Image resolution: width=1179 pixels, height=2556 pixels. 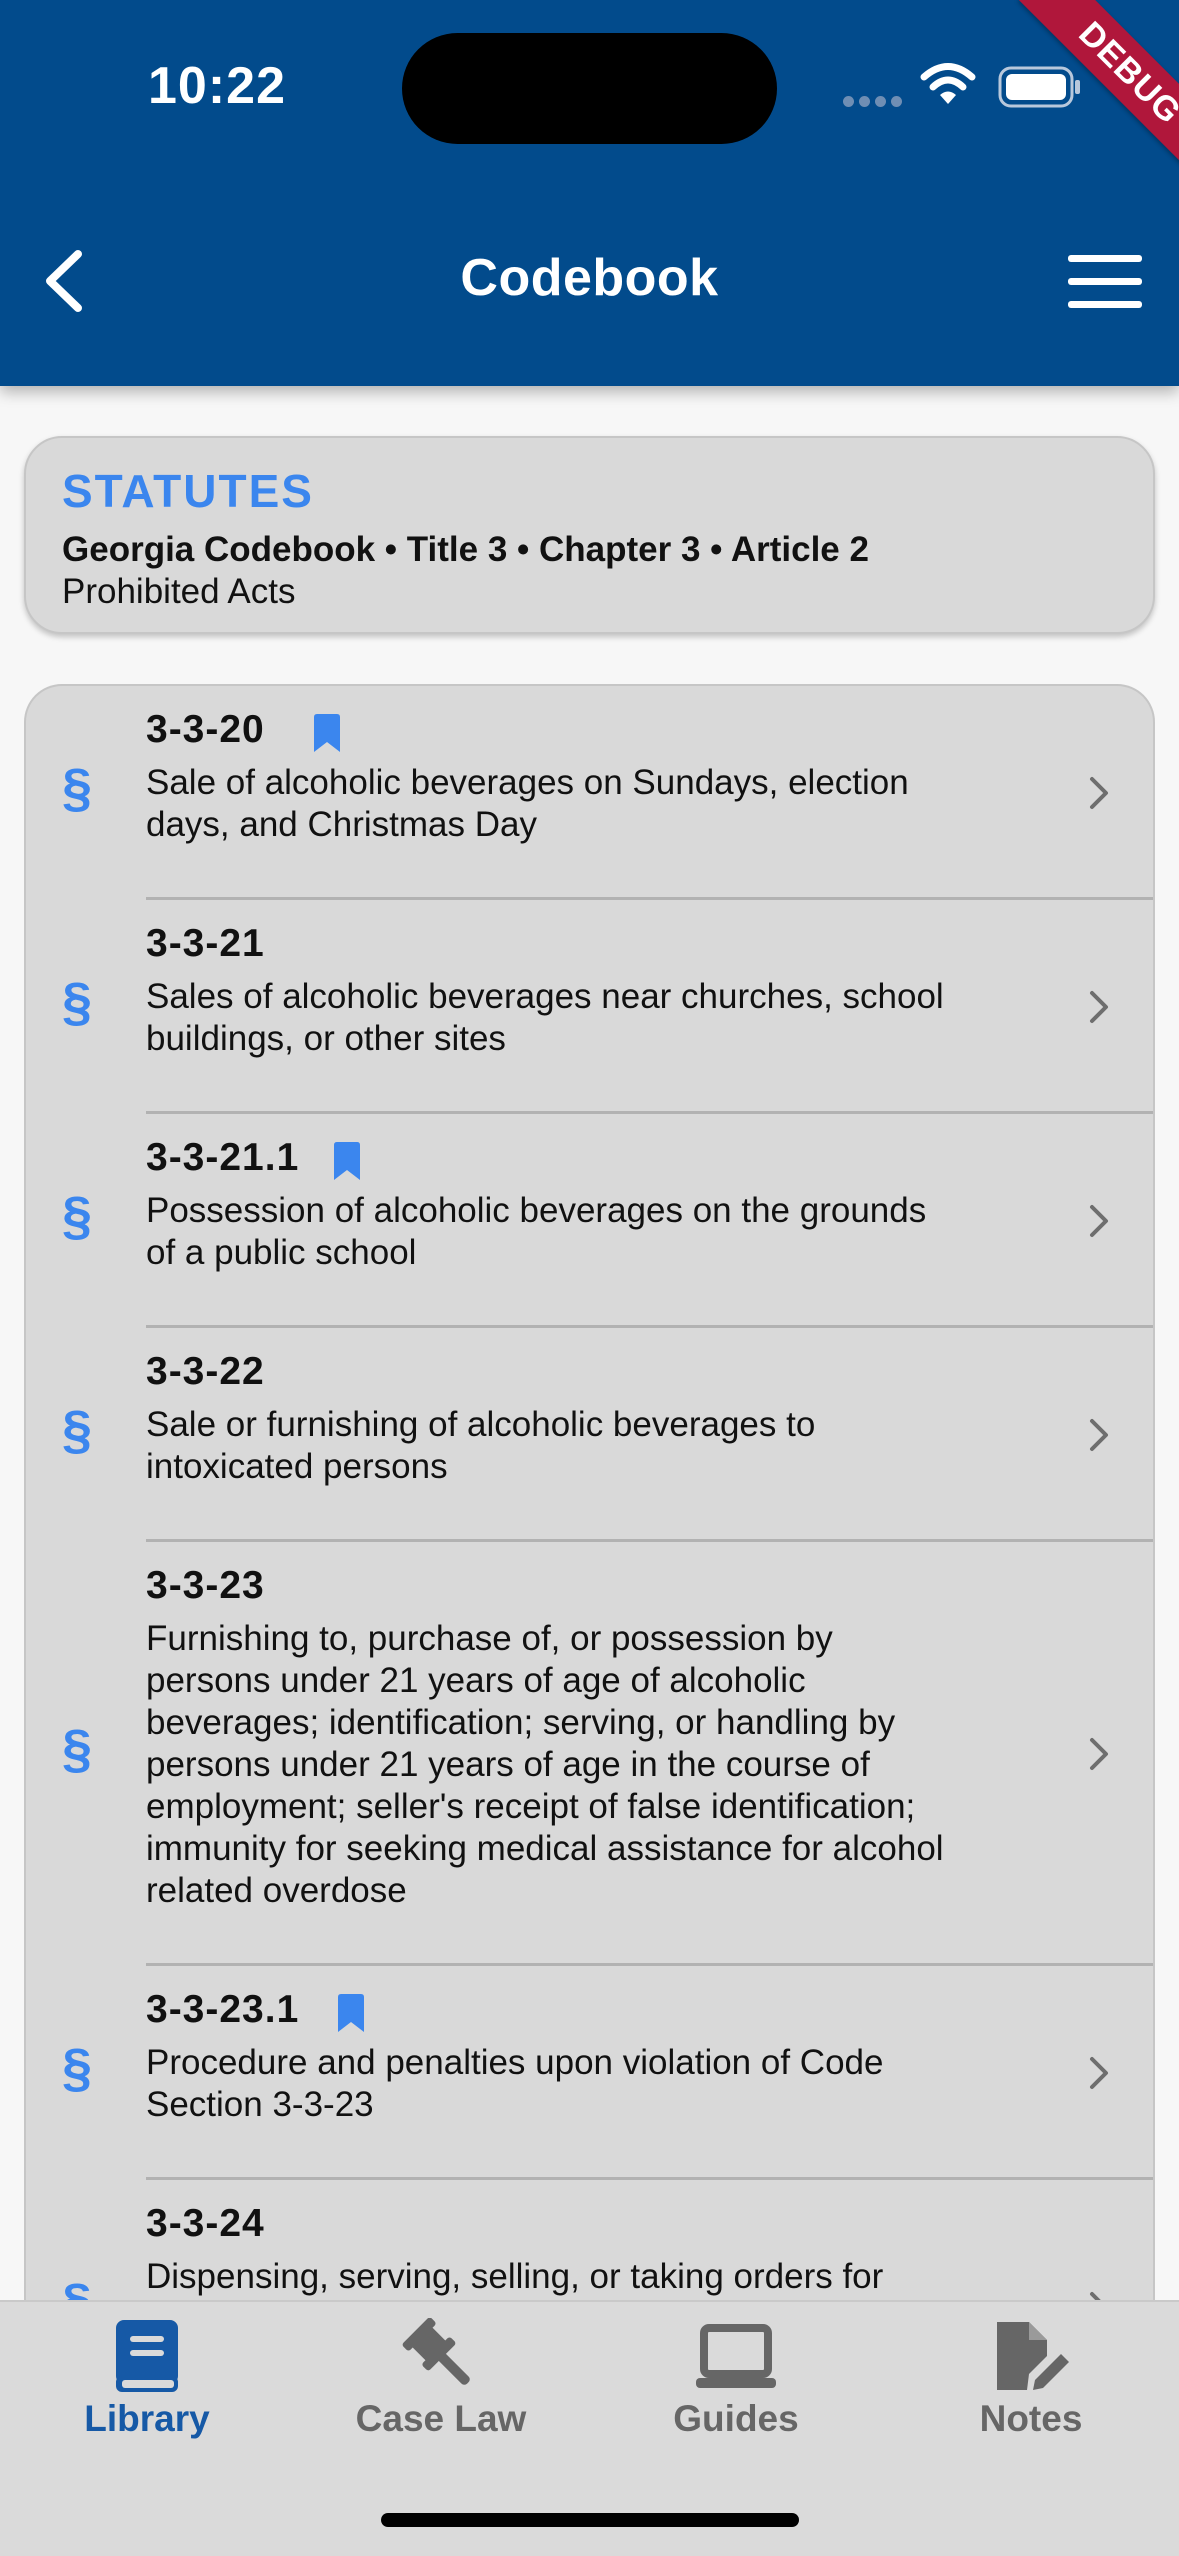 I want to click on page-title: Codebook, so click(x=589, y=278).